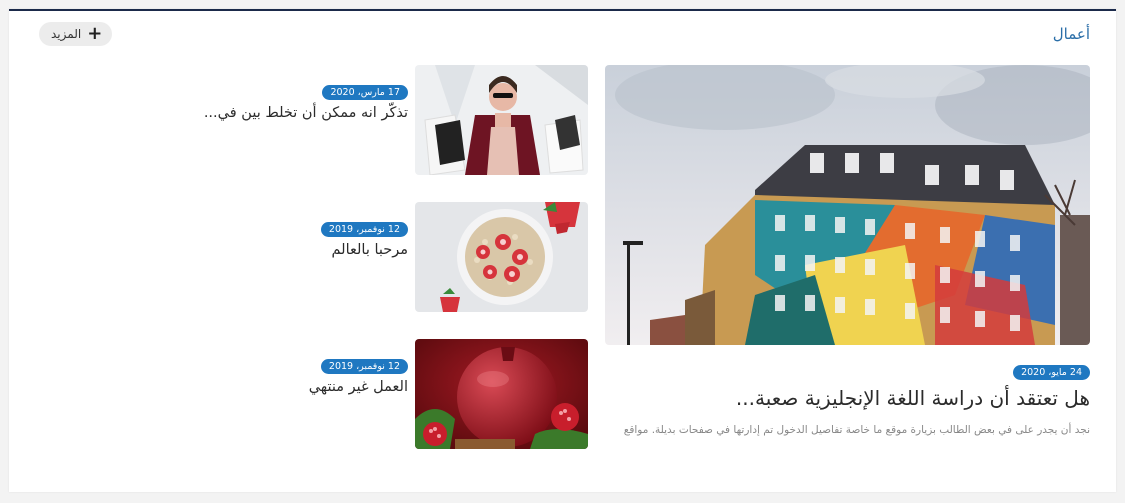 The height and width of the screenshot is (503, 1125). What do you see at coordinates (370, 250) in the screenshot?
I see `list-item-title: مرحبا بالعالم` at bounding box center [370, 250].